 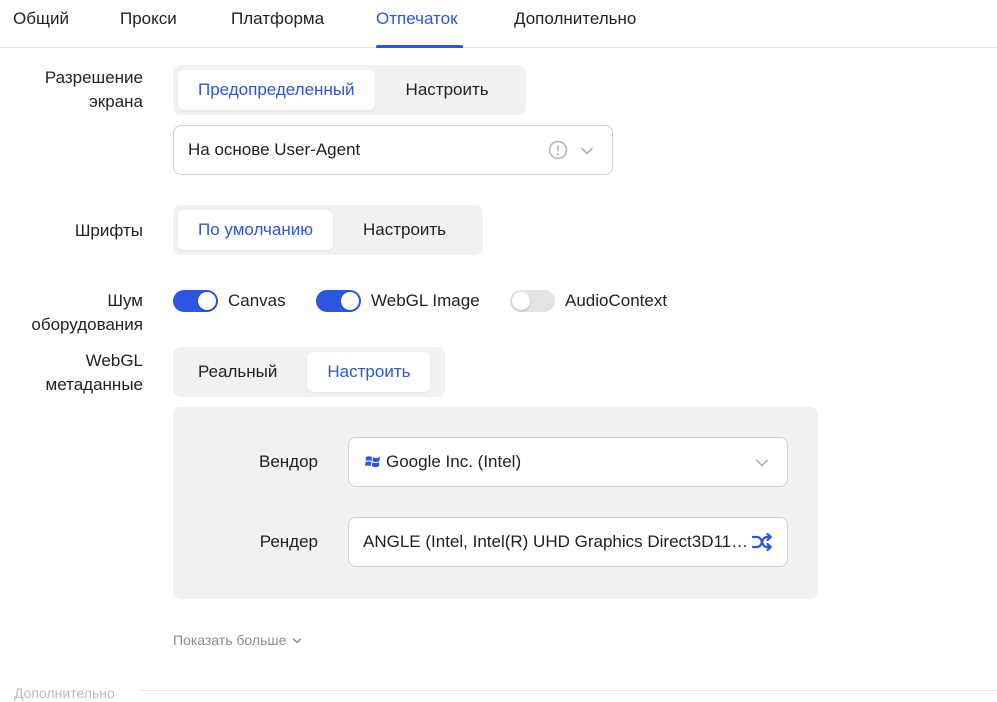 I want to click on active-tab-indicator, so click(x=419, y=46).